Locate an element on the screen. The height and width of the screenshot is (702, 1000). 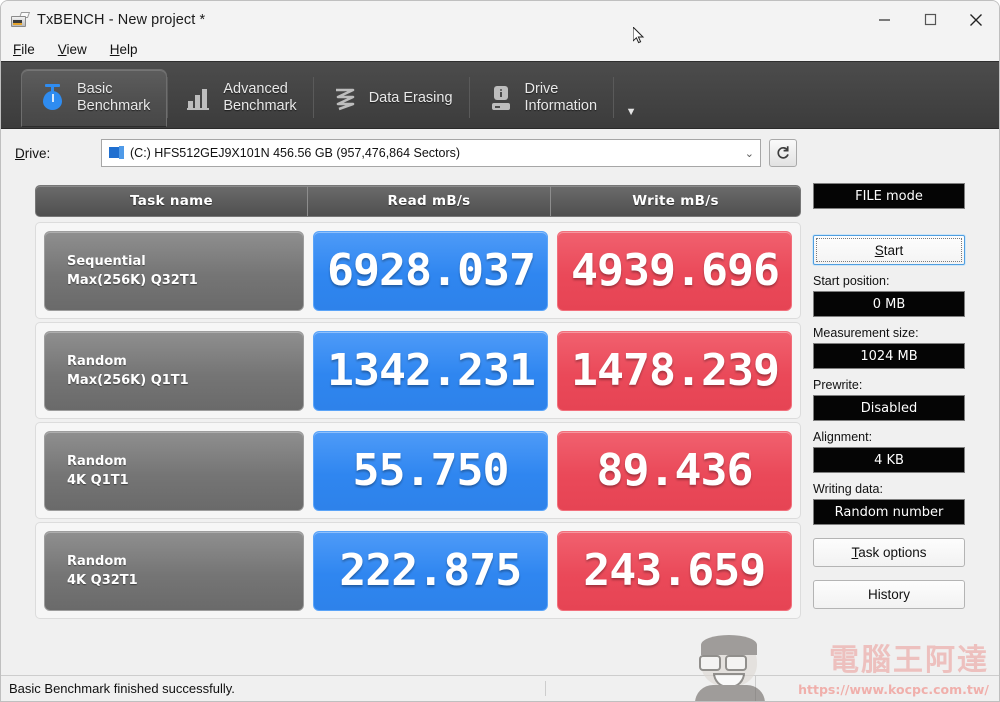
task-name-box: Random Max(256K) Q1T1 is located at coordinates (174, 370).